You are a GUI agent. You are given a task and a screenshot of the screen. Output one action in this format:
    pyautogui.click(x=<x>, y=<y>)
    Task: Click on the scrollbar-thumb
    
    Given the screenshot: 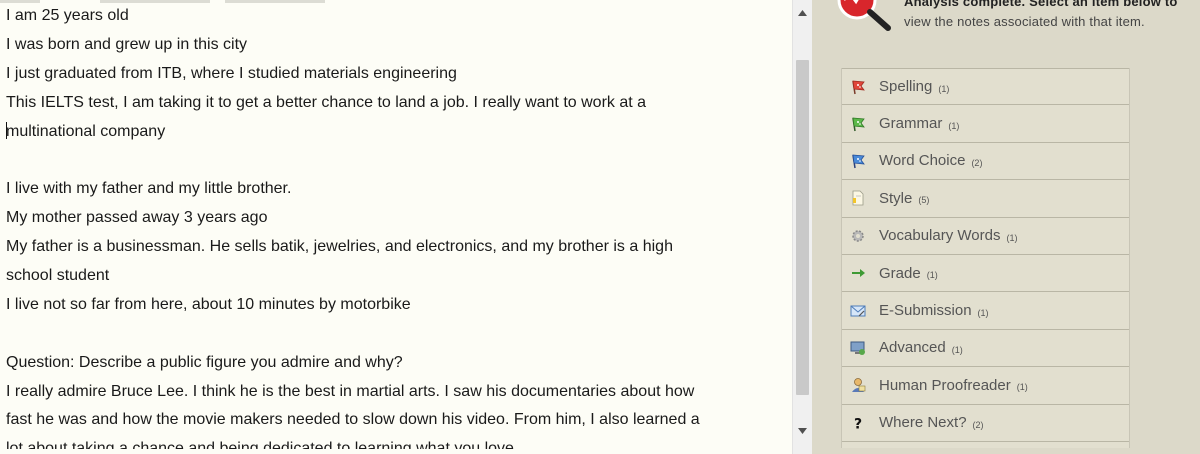 What is the action you would take?
    pyautogui.click(x=802, y=227)
    